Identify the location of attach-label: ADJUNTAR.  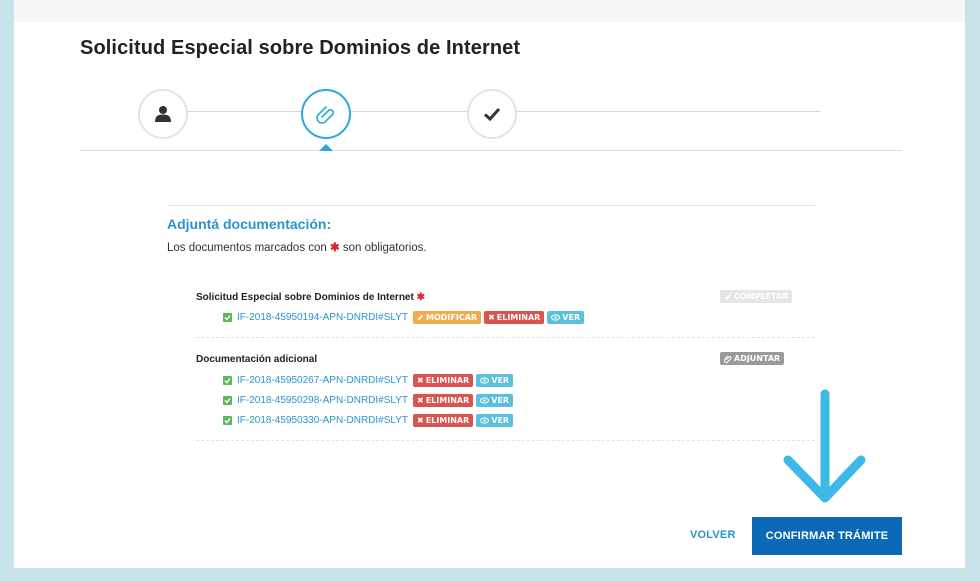
(757, 358).